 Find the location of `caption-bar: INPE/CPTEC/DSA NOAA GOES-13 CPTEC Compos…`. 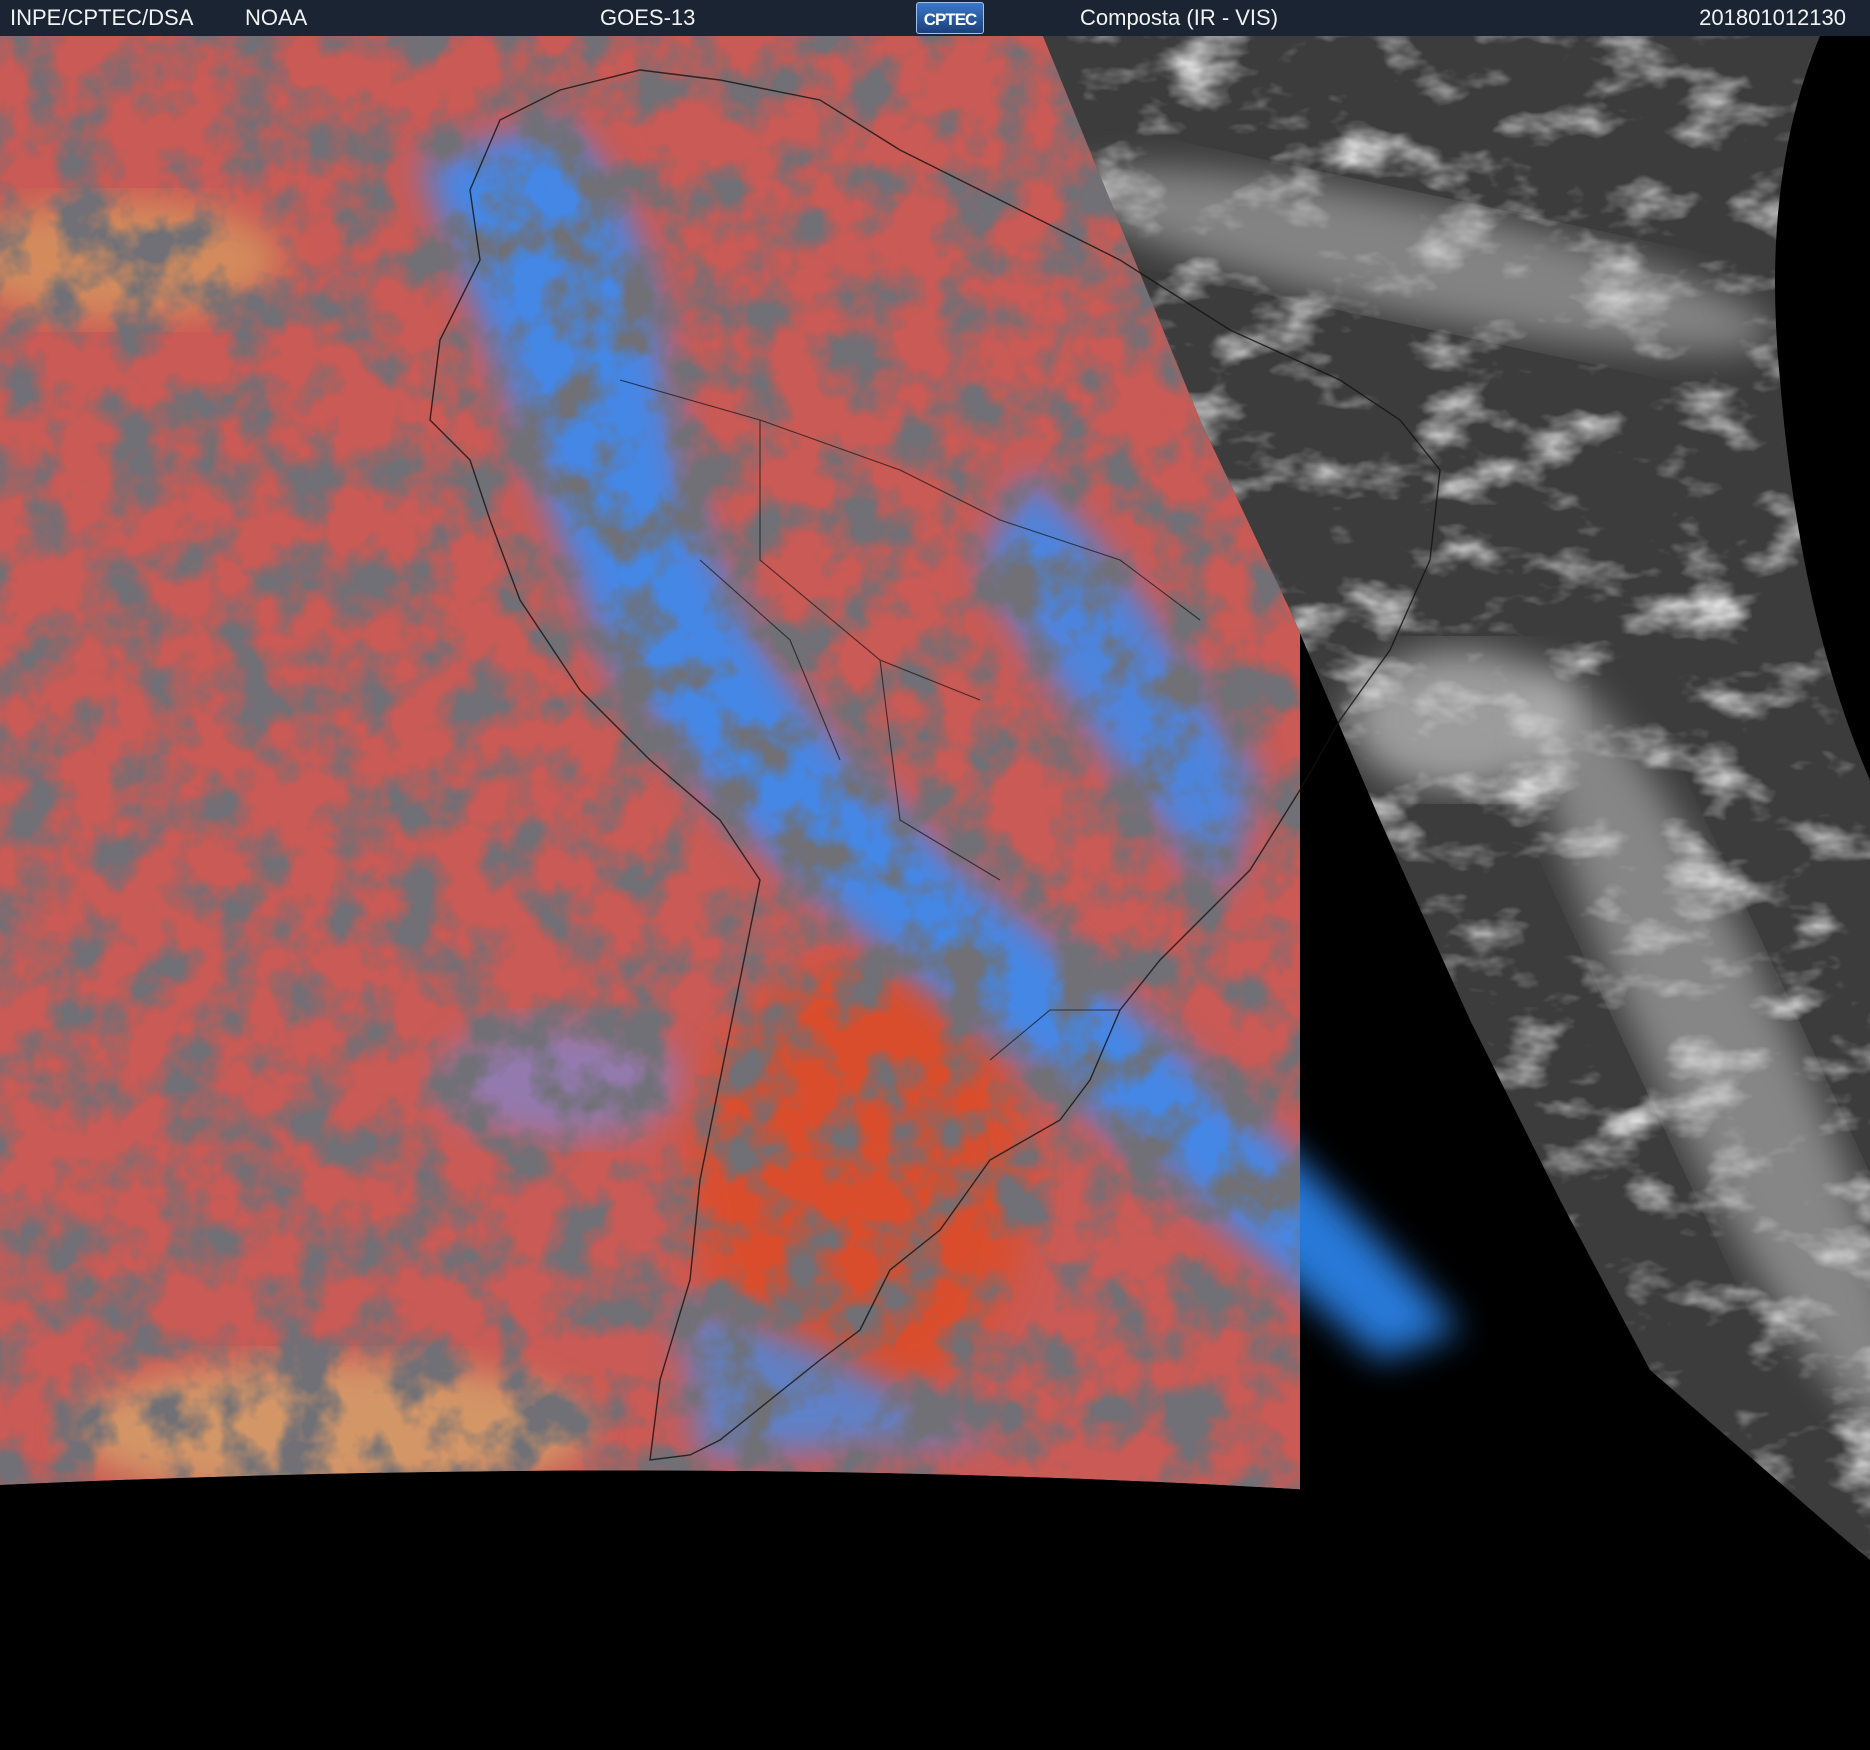

caption-bar: INPE/CPTEC/DSA NOAA GOES-13 CPTEC Compos… is located at coordinates (935, 18).